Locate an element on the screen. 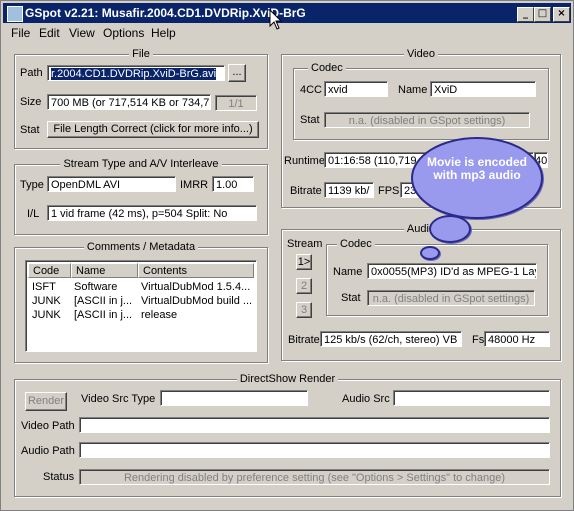 This screenshot has width=574, height=511. audio-bitrate-field: 125 kb/s (62/ch, stereo) VB is located at coordinates (391, 339).